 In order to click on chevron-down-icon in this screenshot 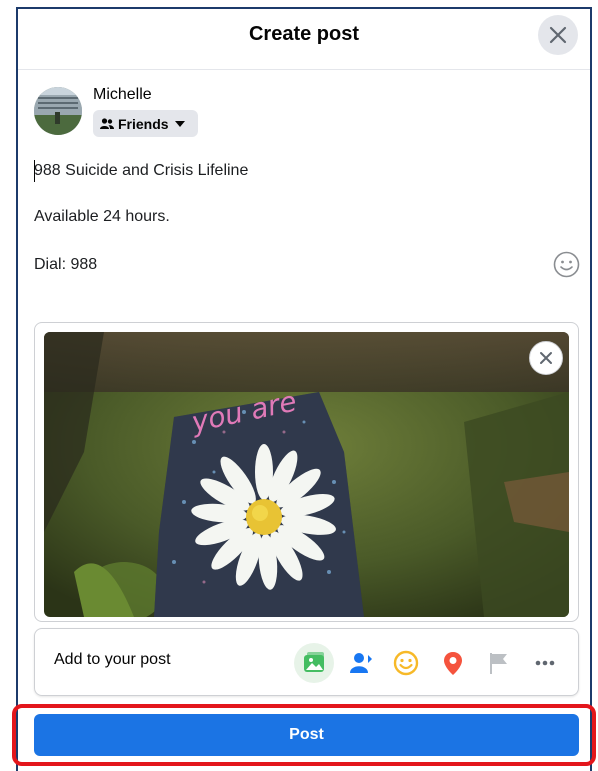, I will do `click(179, 123)`.